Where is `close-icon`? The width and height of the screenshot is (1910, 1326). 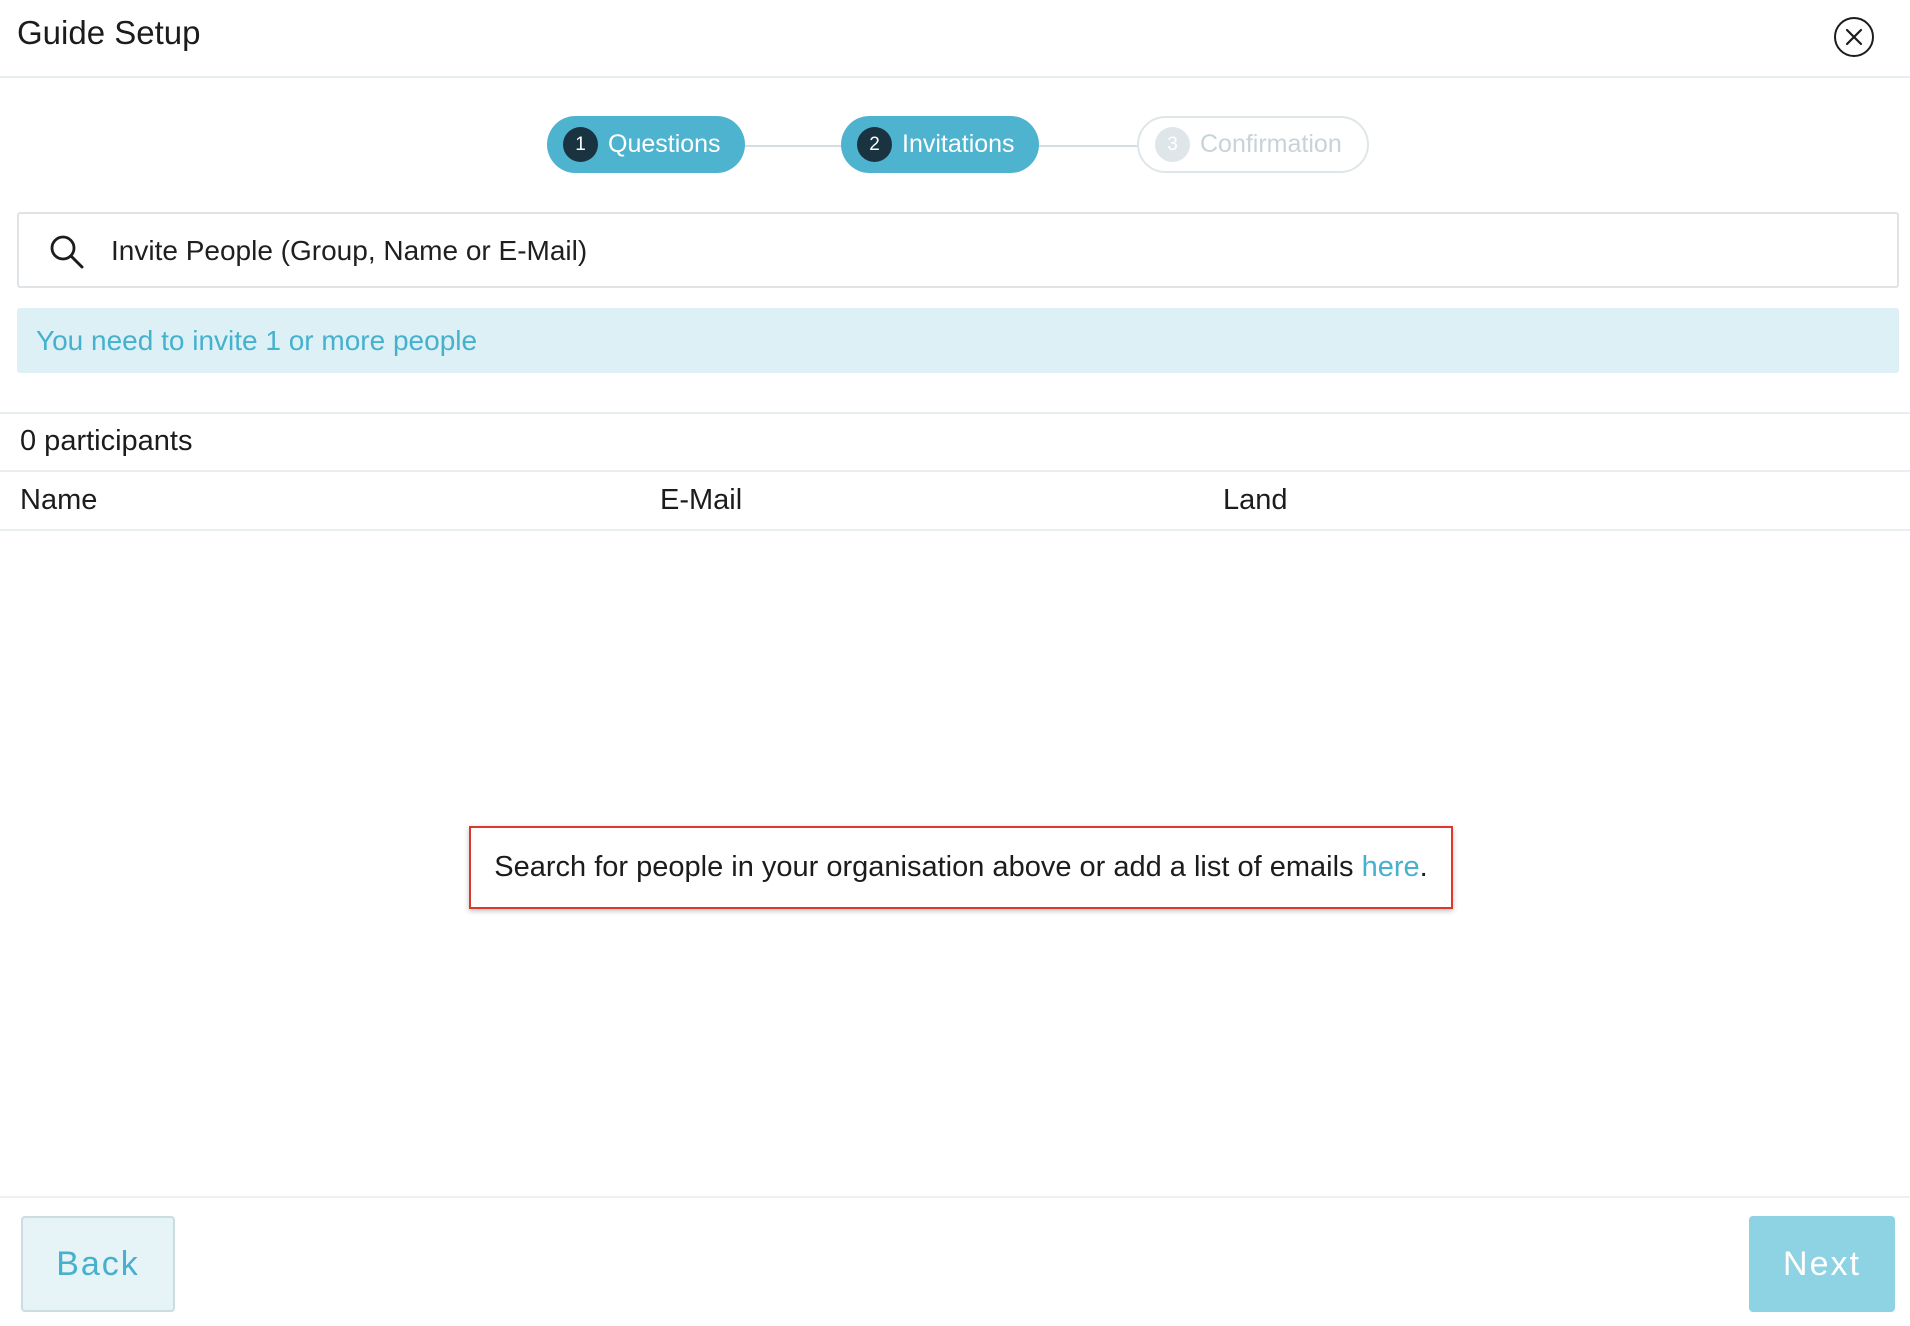 close-icon is located at coordinates (1854, 37).